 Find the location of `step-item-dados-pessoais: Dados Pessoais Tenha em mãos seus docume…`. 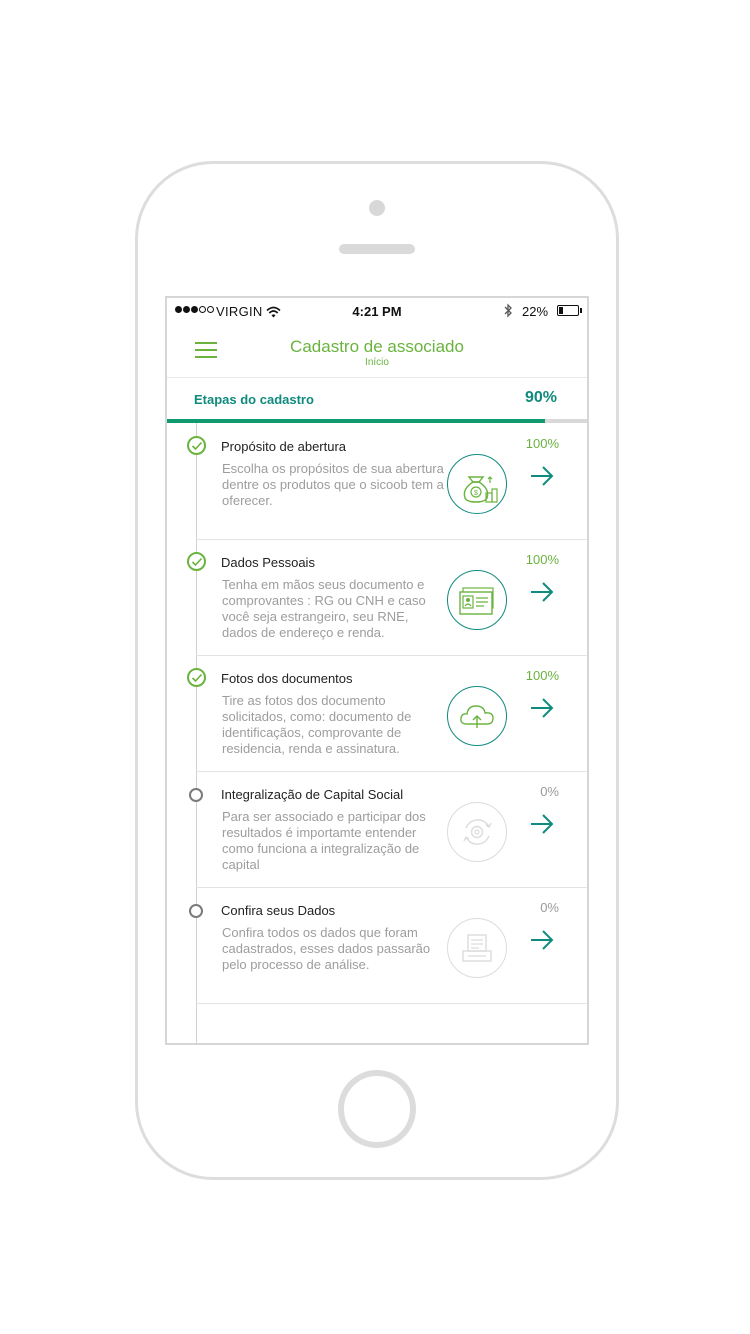

step-item-dados-pessoais: Dados Pessoais Tenha em mãos seus docume… is located at coordinates (377, 598).